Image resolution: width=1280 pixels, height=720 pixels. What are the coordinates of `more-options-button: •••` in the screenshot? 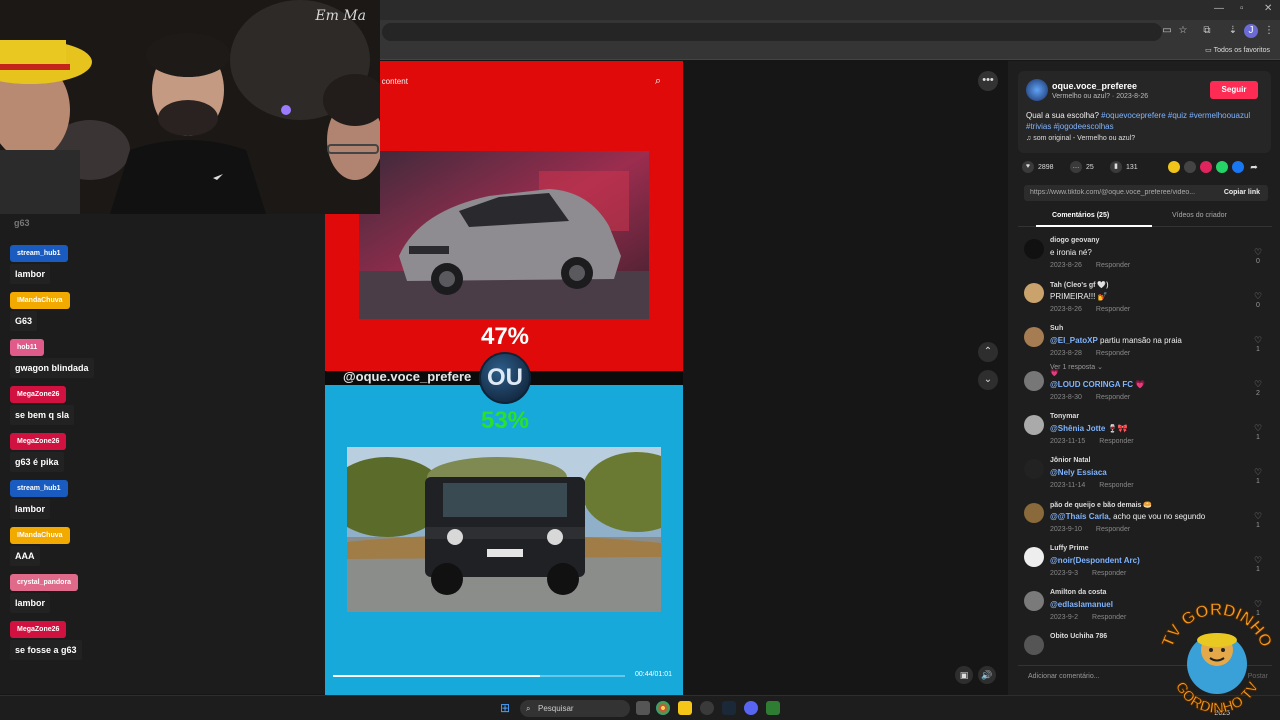 It's located at (988, 81).